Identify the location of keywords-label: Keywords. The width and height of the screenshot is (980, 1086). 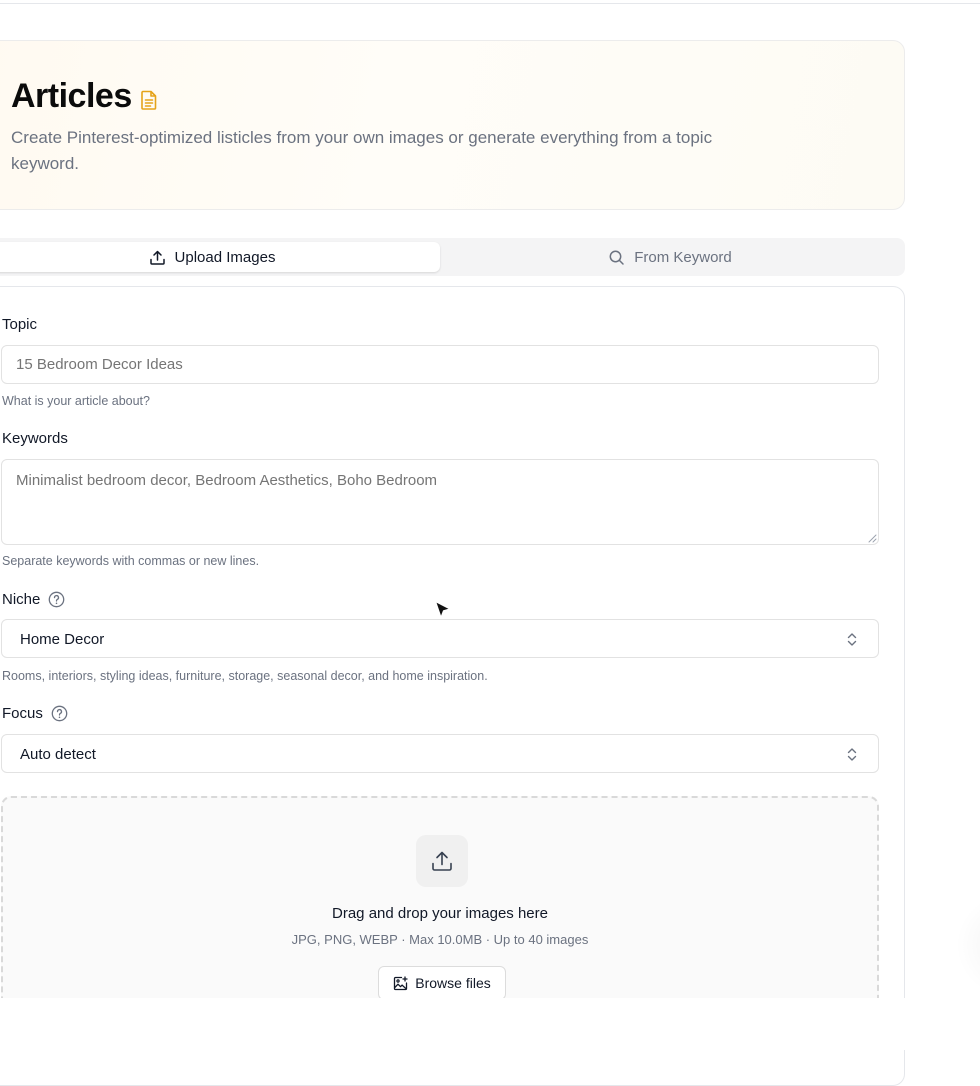
(35, 438).